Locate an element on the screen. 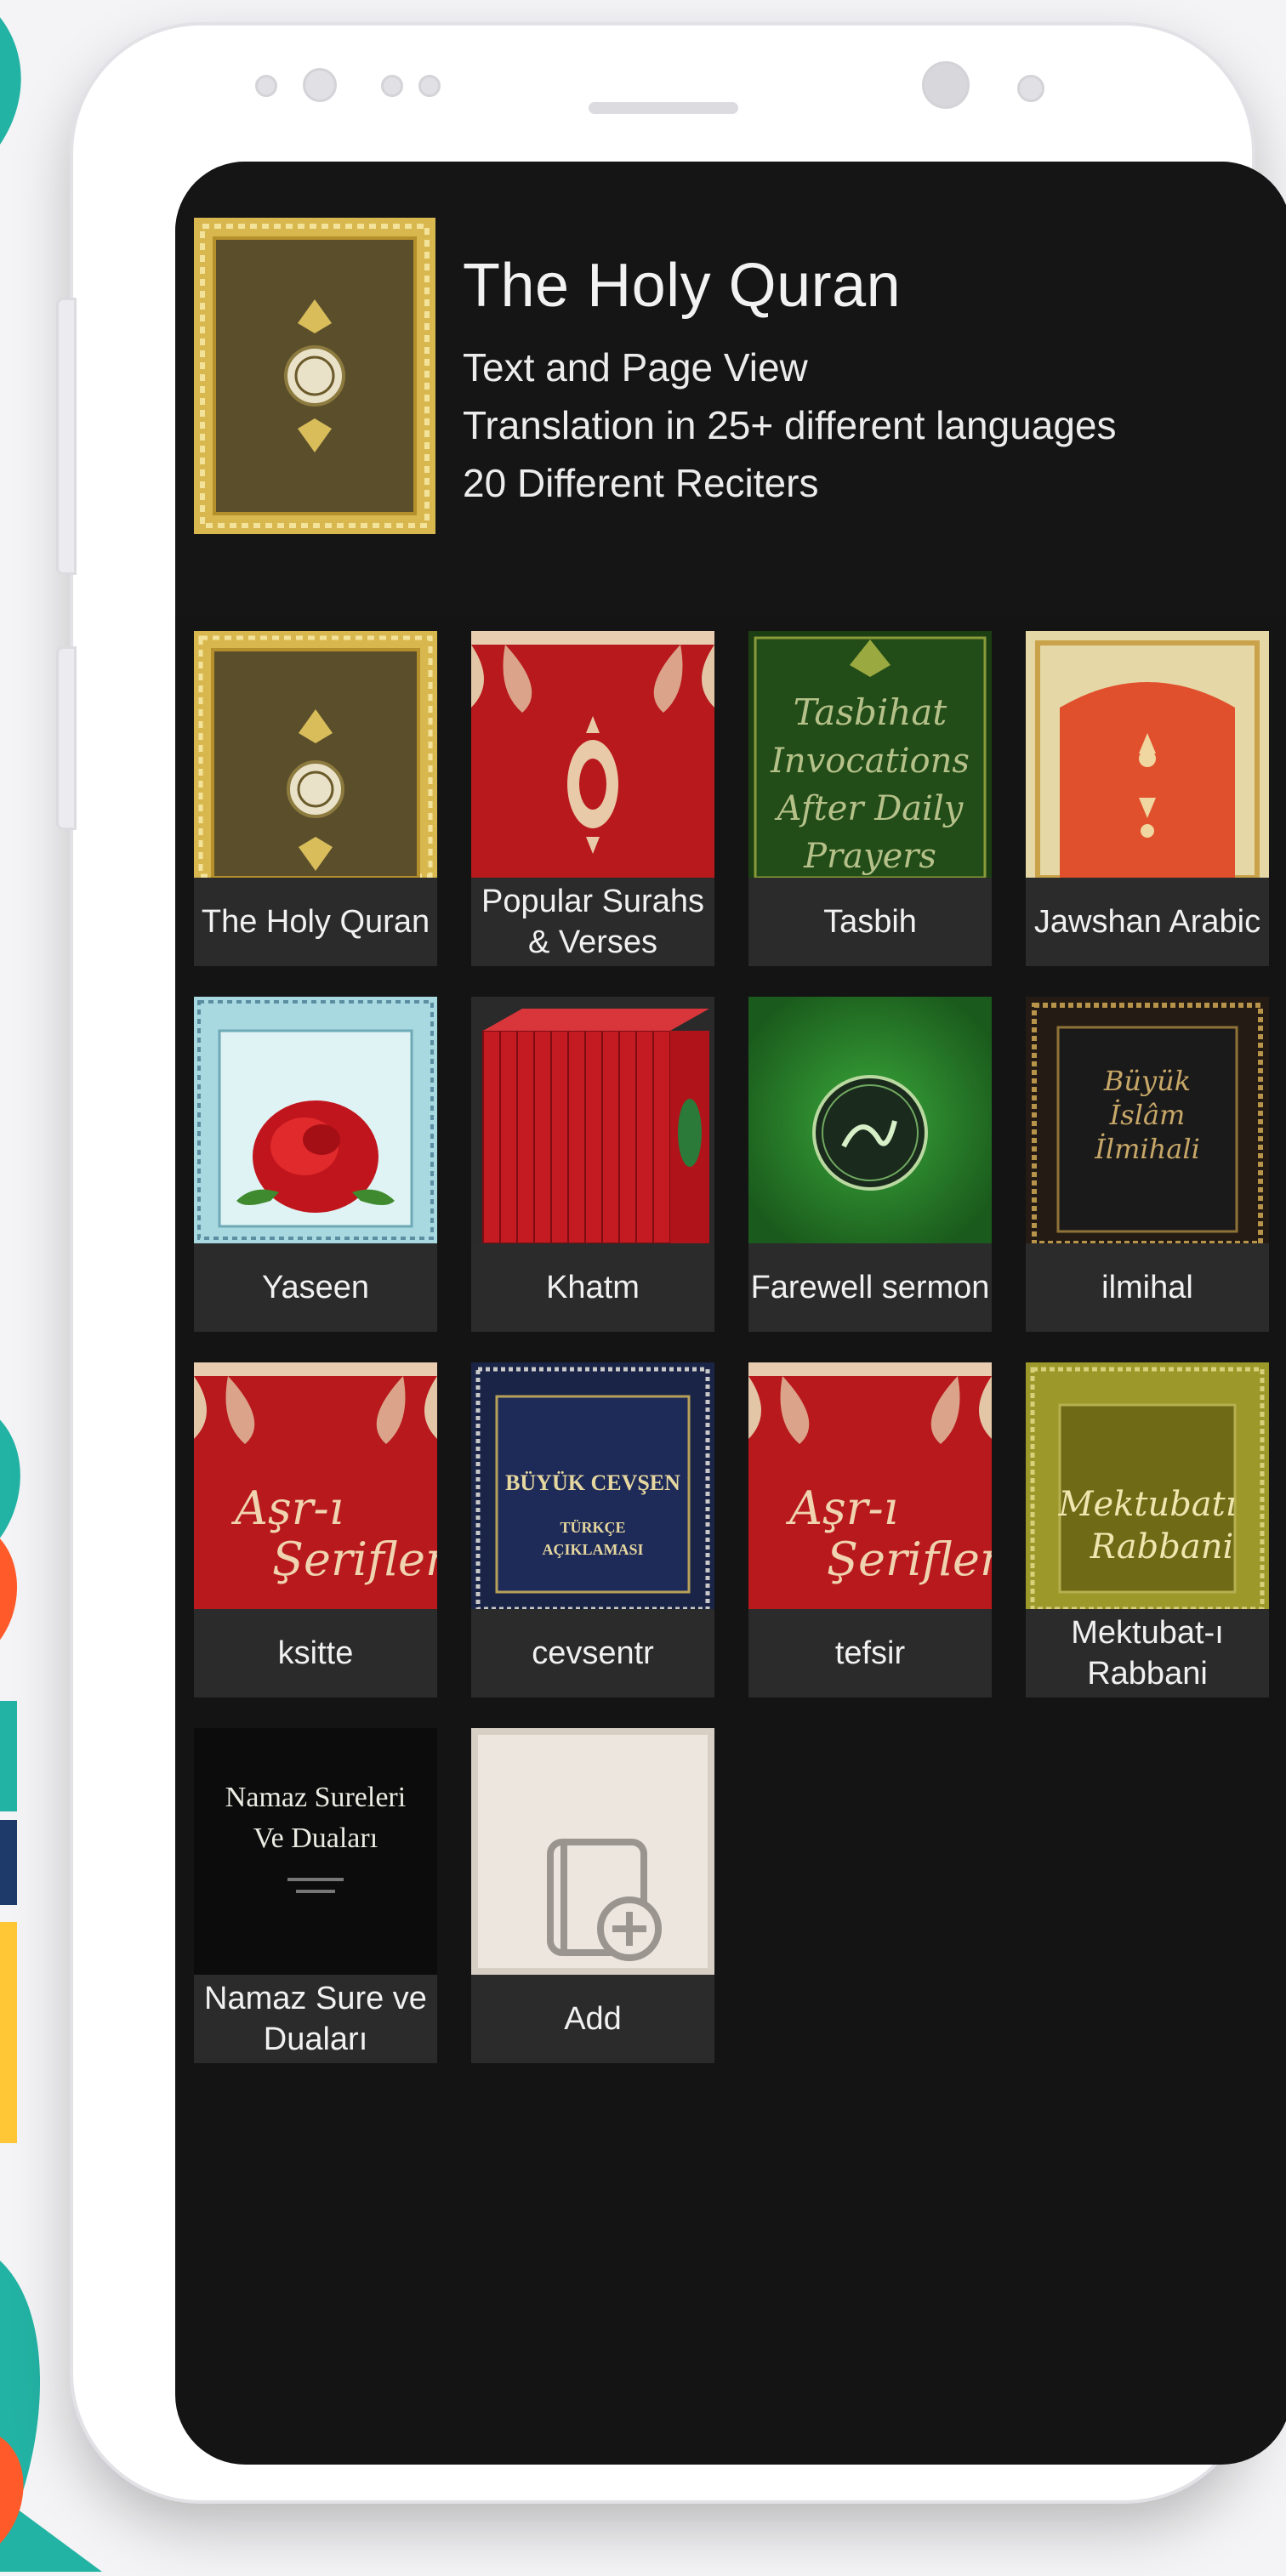 This screenshot has width=1286, height=2576. cover-text: Tasbihat is located at coordinates (871, 712).